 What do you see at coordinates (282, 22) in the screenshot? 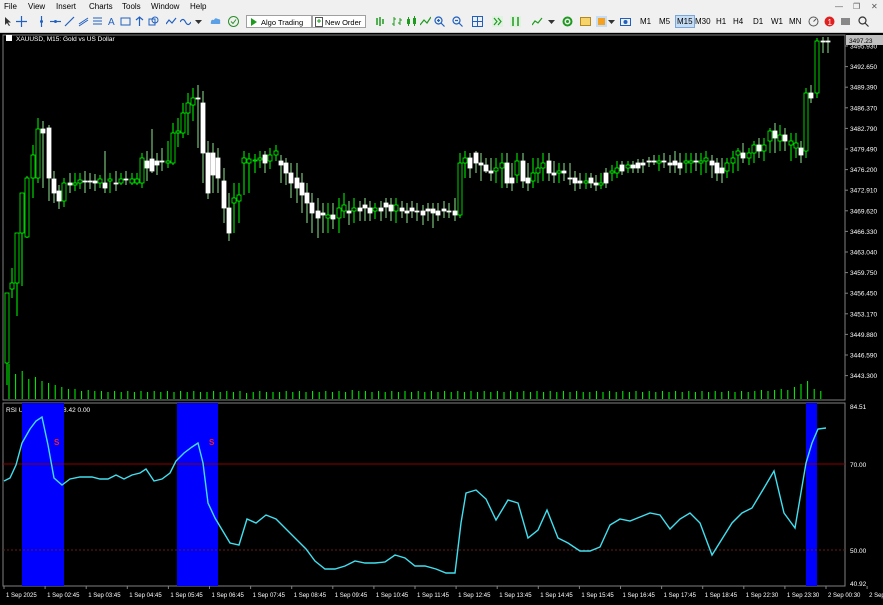
I see `algo-trading-label: Algo Trading` at bounding box center [282, 22].